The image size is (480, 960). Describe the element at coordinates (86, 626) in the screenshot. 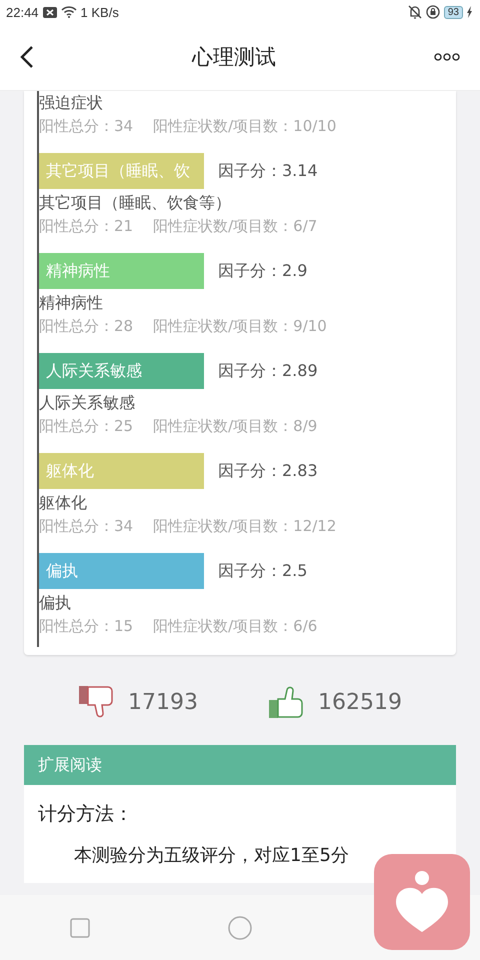

I see `positive-total: 阳性总分：15` at that location.